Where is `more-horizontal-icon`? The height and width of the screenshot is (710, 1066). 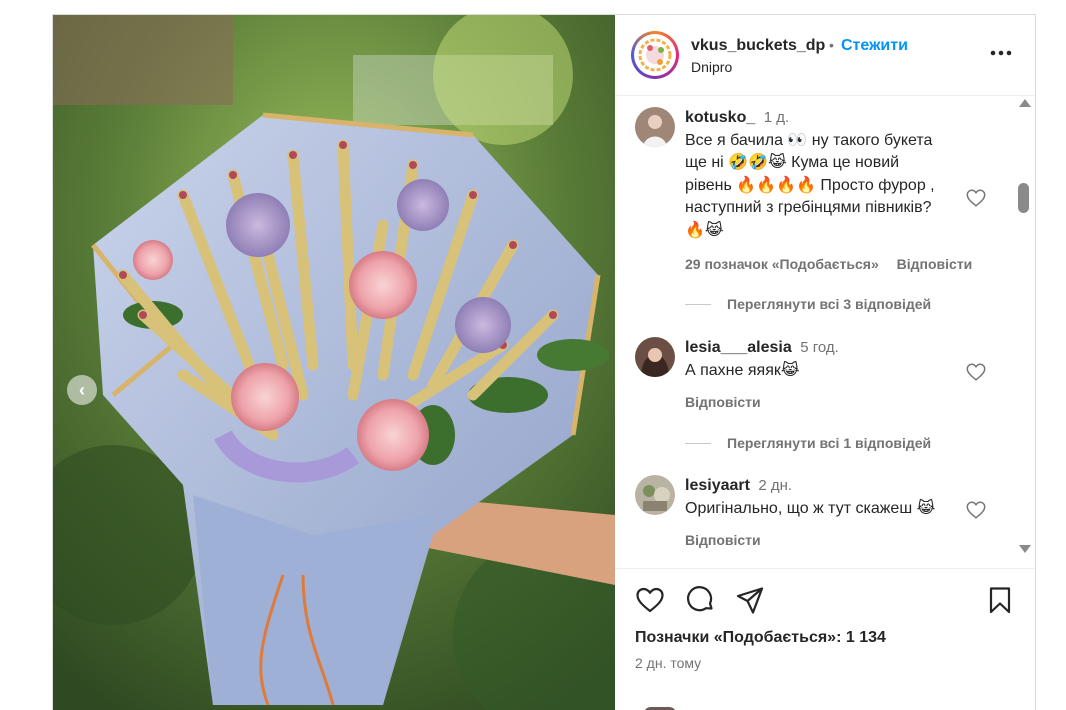 more-horizontal-icon is located at coordinates (1001, 53).